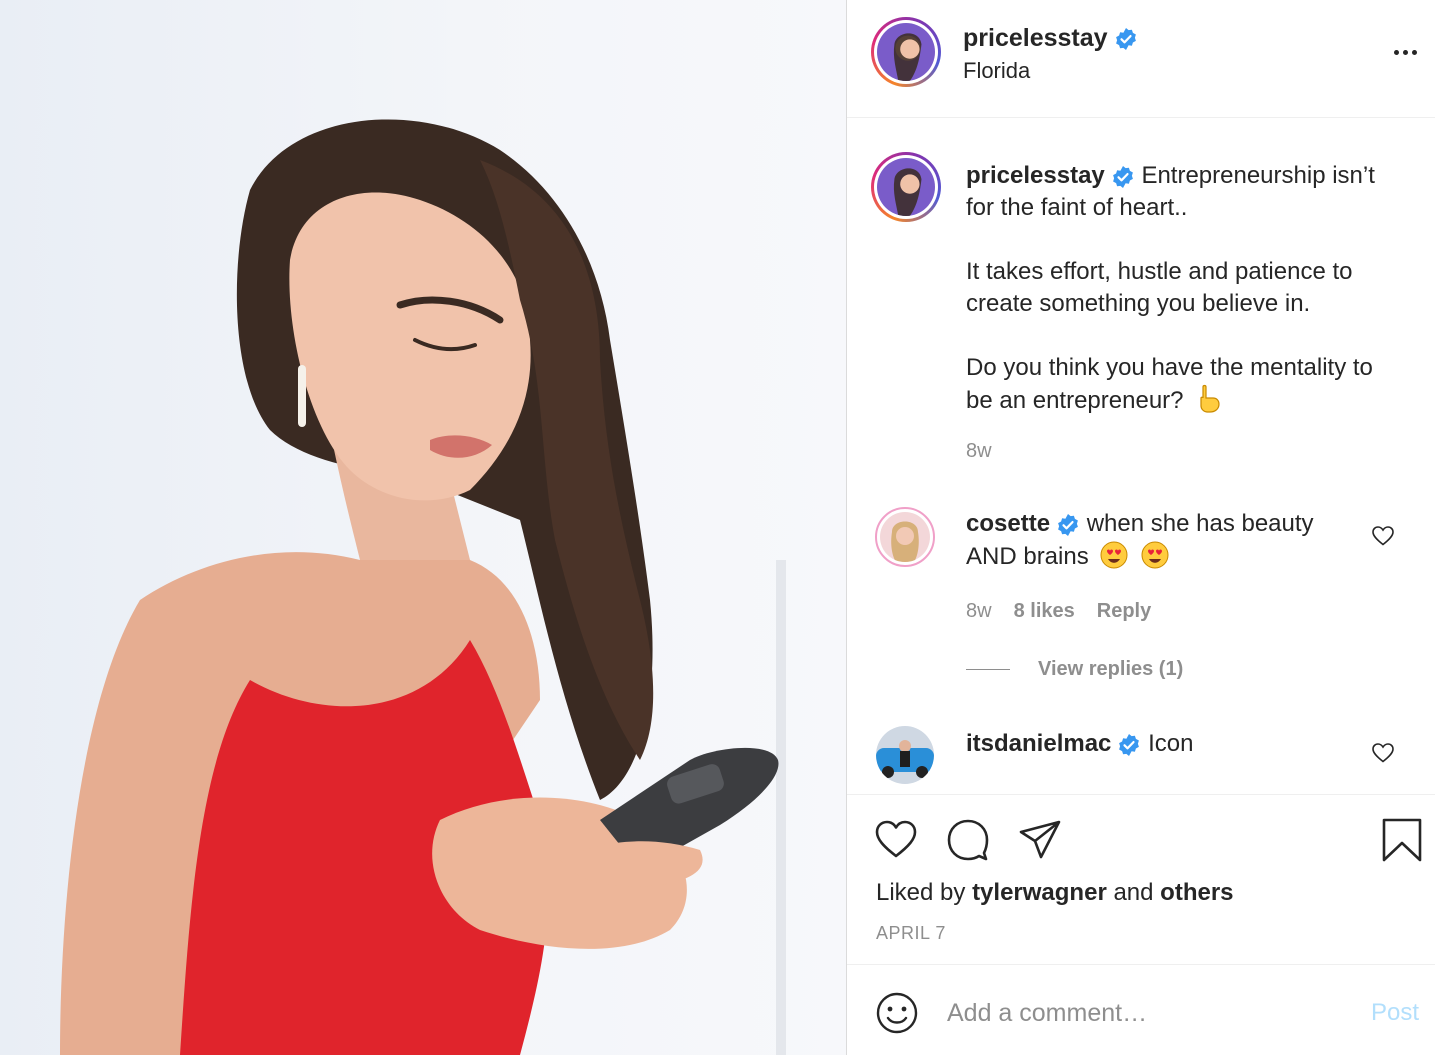 The image size is (1435, 1056). Describe the element at coordinates (979, 611) in the screenshot. I see `comment-timestamp: 8w` at that location.